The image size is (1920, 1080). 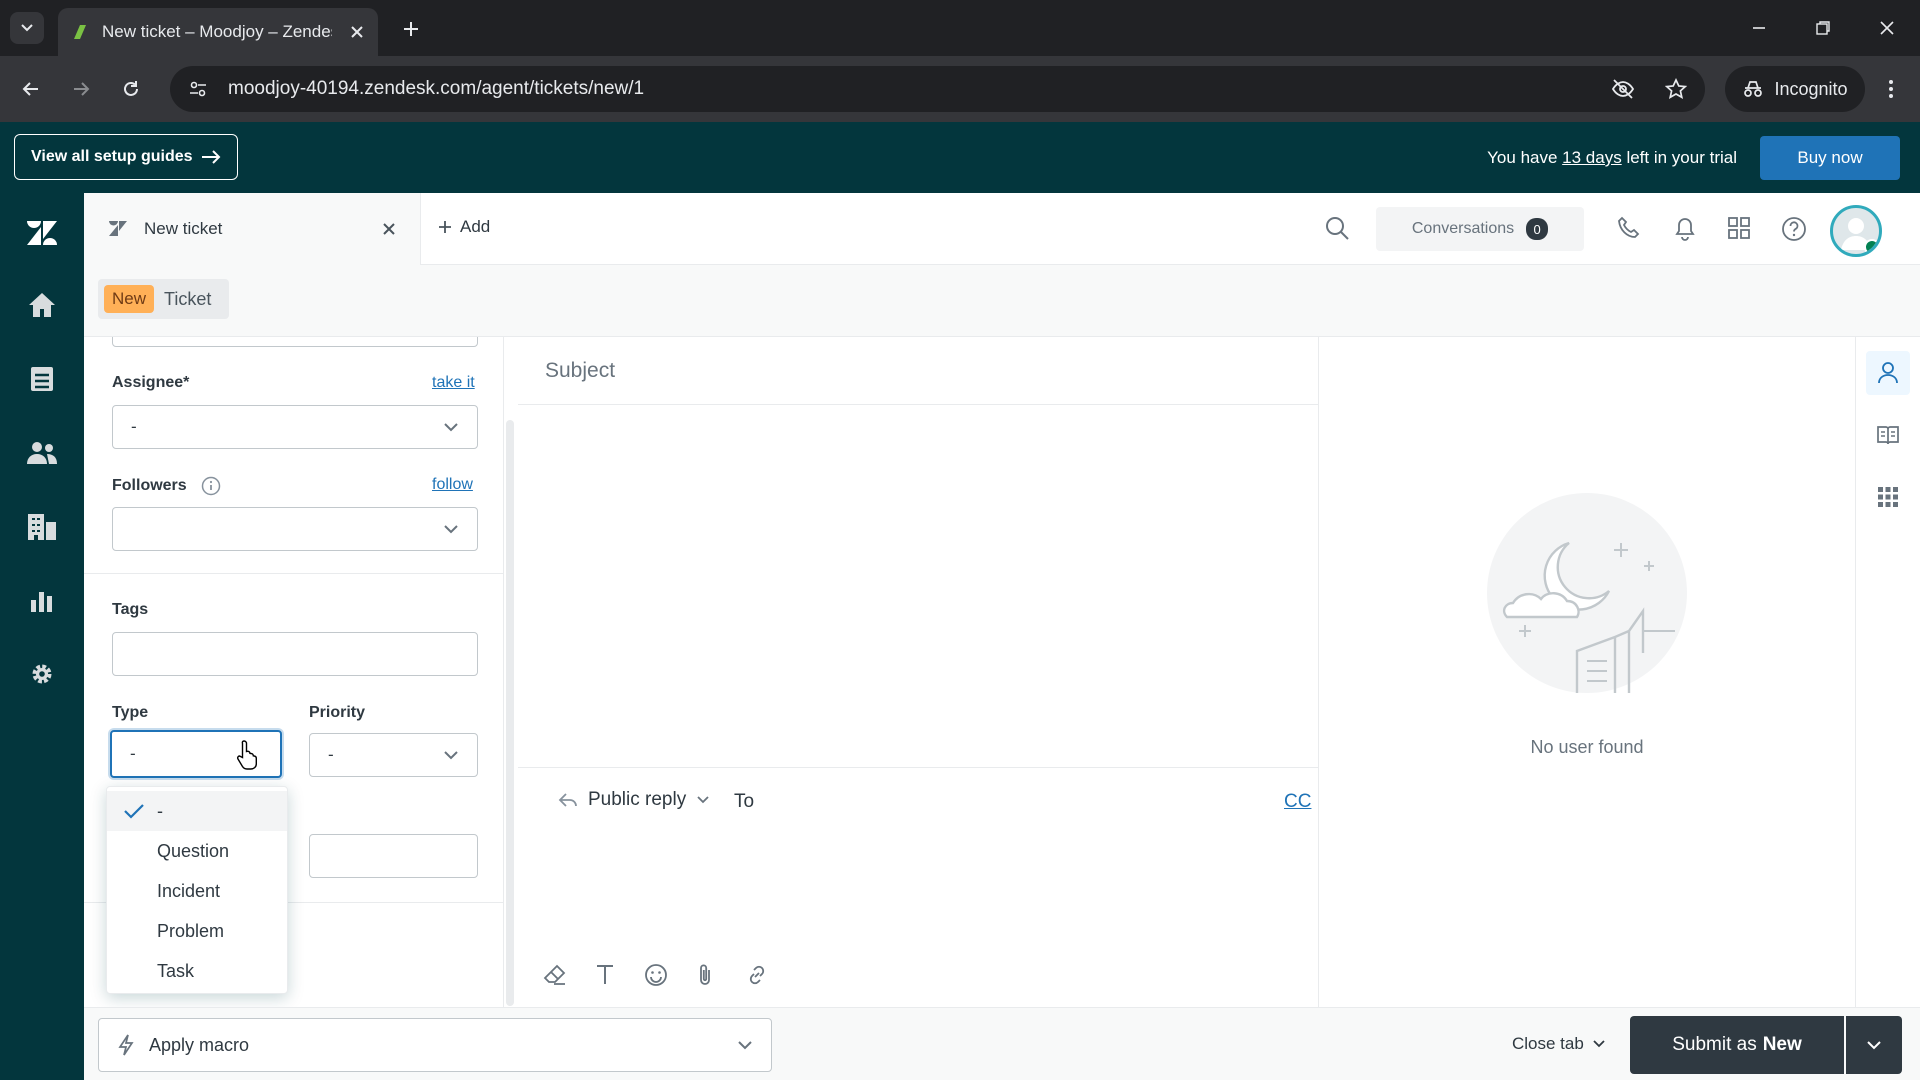 What do you see at coordinates (924, 803) in the screenshot?
I see `reply-header: Public reply To CC` at bounding box center [924, 803].